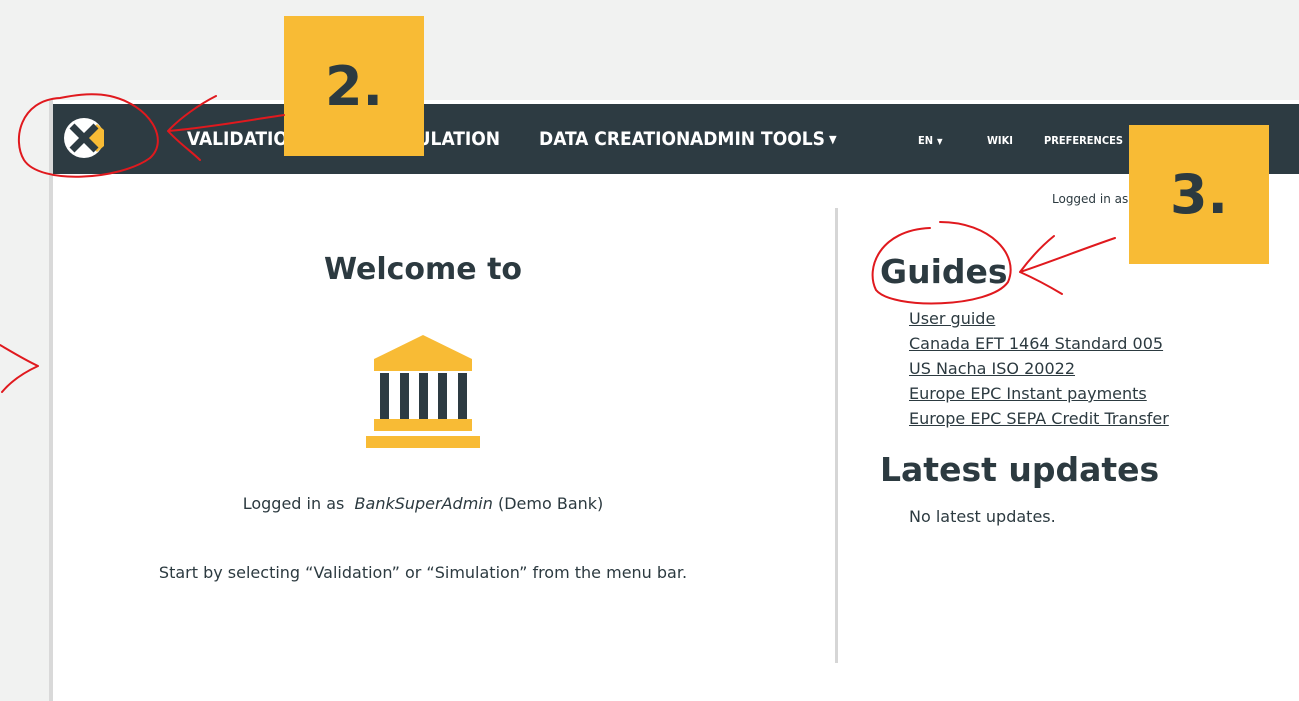  Describe the element at coordinates (1083, 140) in the screenshot. I see `nav-preferences: PREFERENCES` at that location.